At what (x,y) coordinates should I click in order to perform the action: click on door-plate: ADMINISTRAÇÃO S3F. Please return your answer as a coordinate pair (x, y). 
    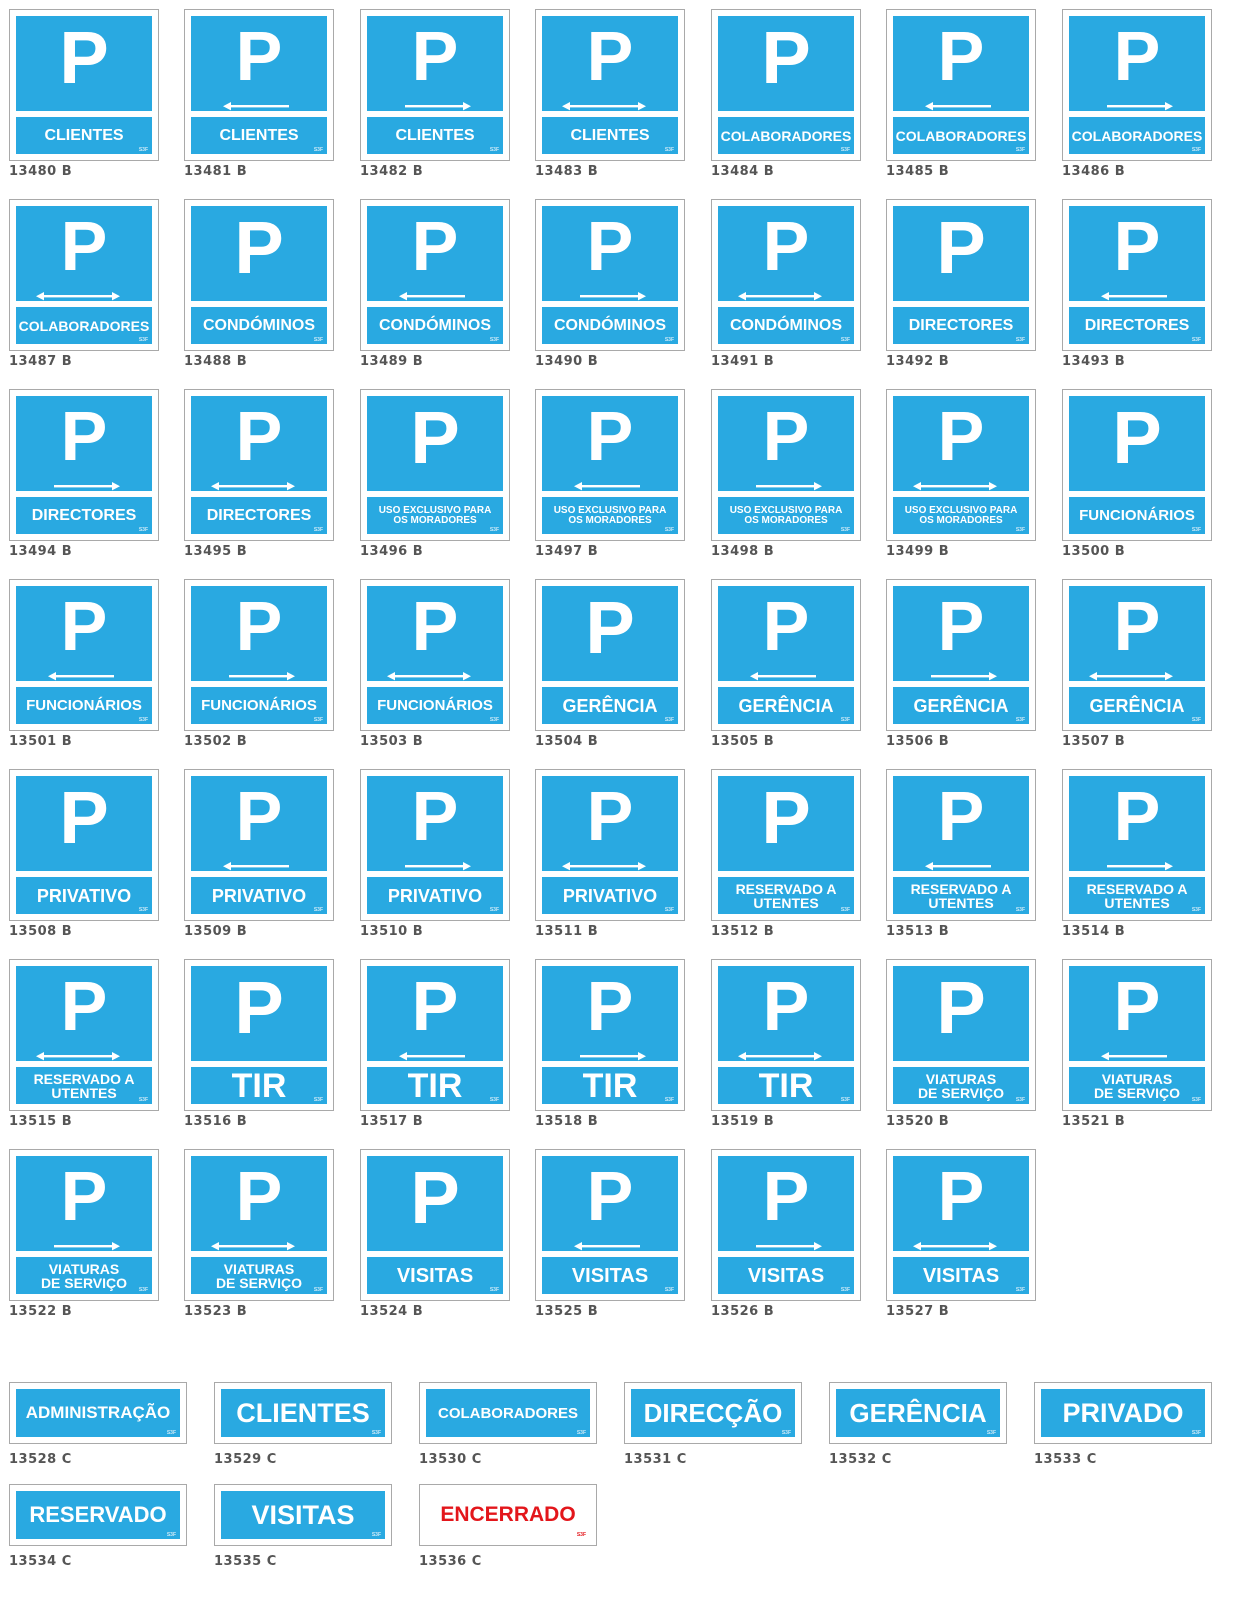
    Looking at the image, I should click on (98, 1413).